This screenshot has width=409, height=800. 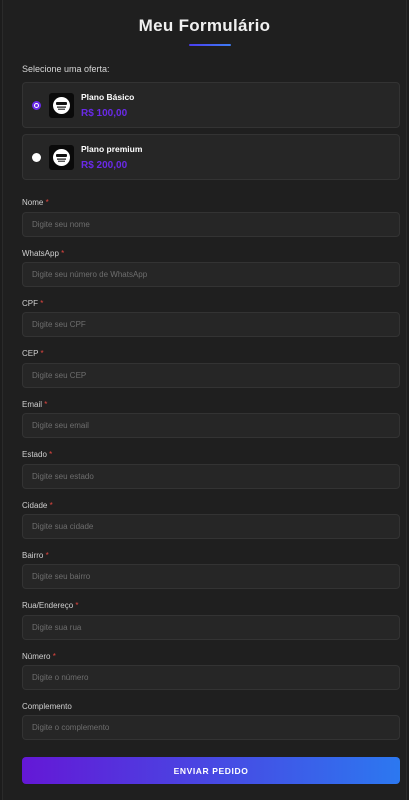 What do you see at coordinates (36, 157) in the screenshot?
I see `radio-unselected-icon` at bounding box center [36, 157].